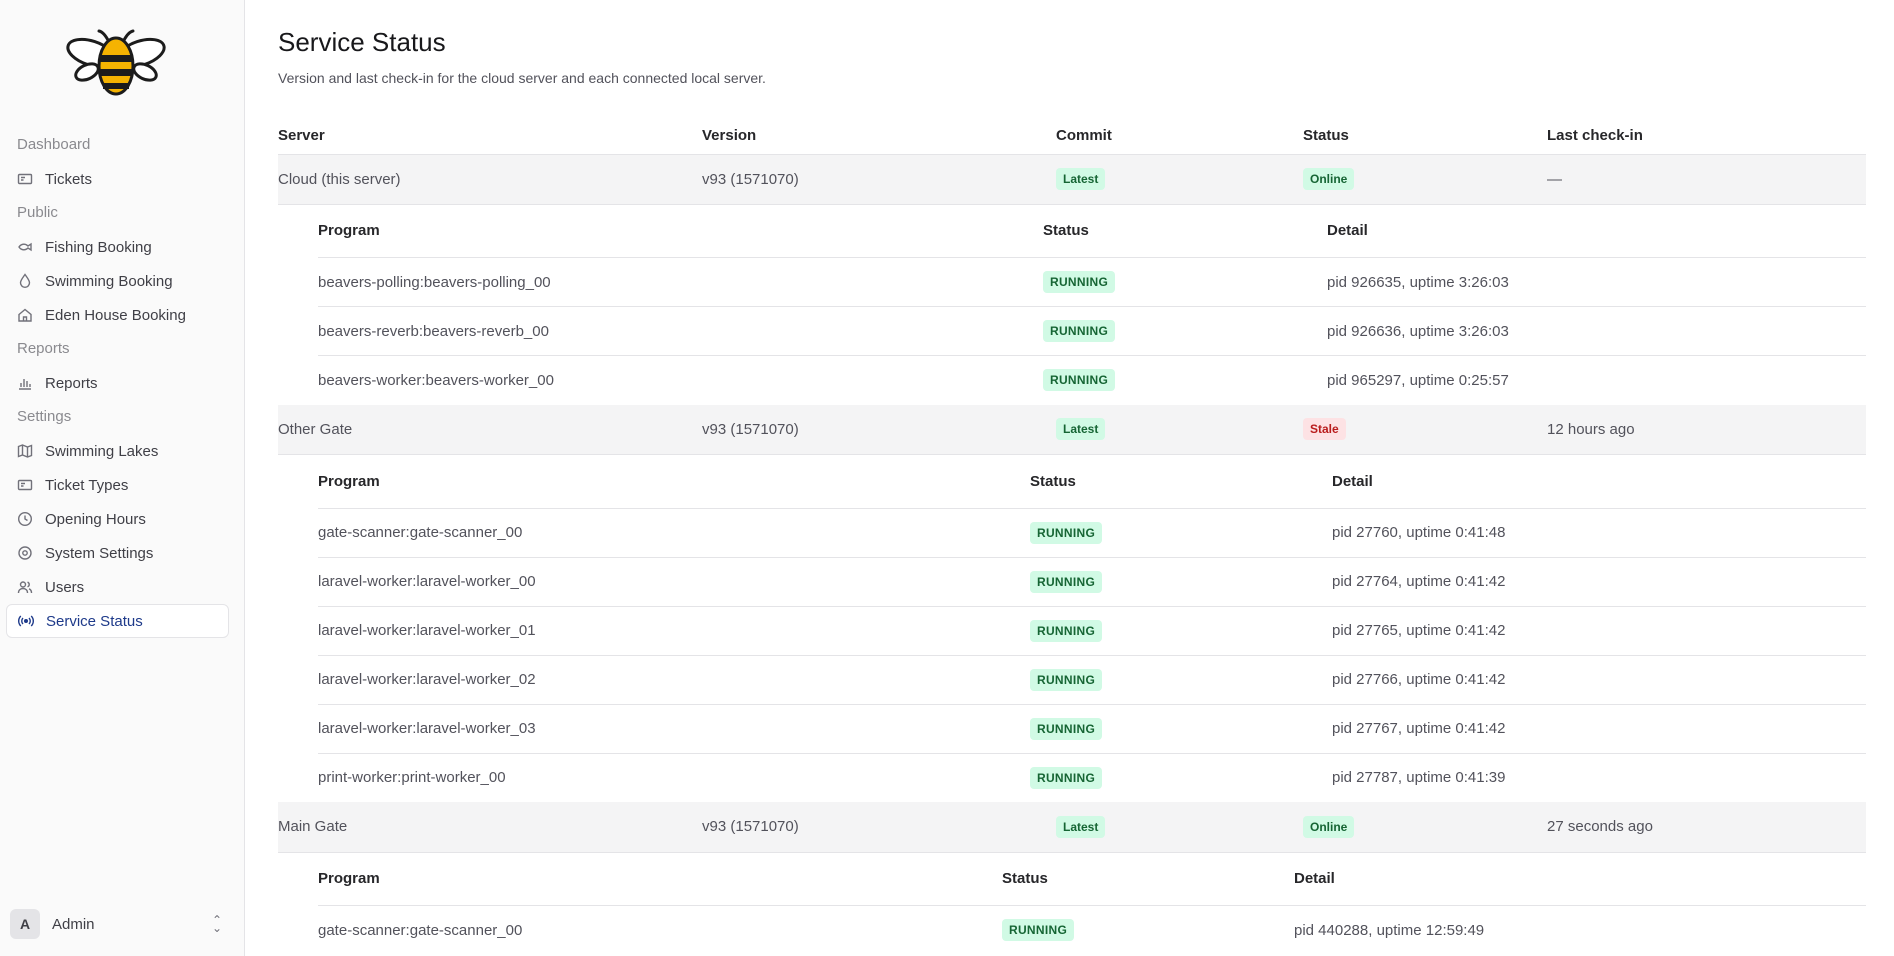  I want to click on sidebar-item-label: System Settings, so click(99, 553).